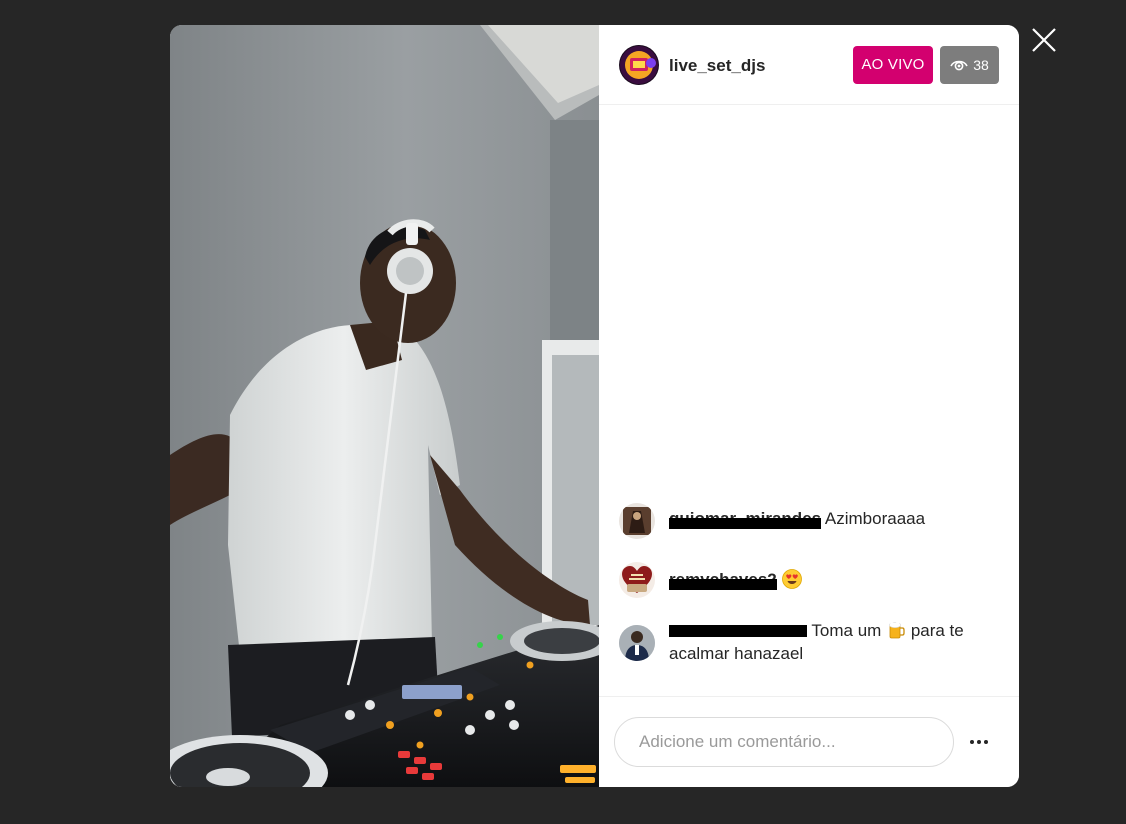  Describe the element at coordinates (875, 518) in the screenshot. I see `comment-text: Azimboraaaa` at that location.